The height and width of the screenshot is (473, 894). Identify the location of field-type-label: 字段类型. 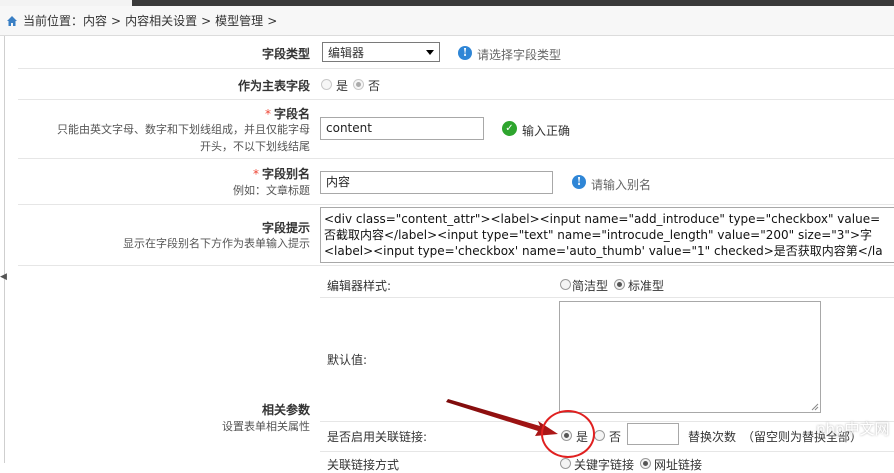
(285, 54).